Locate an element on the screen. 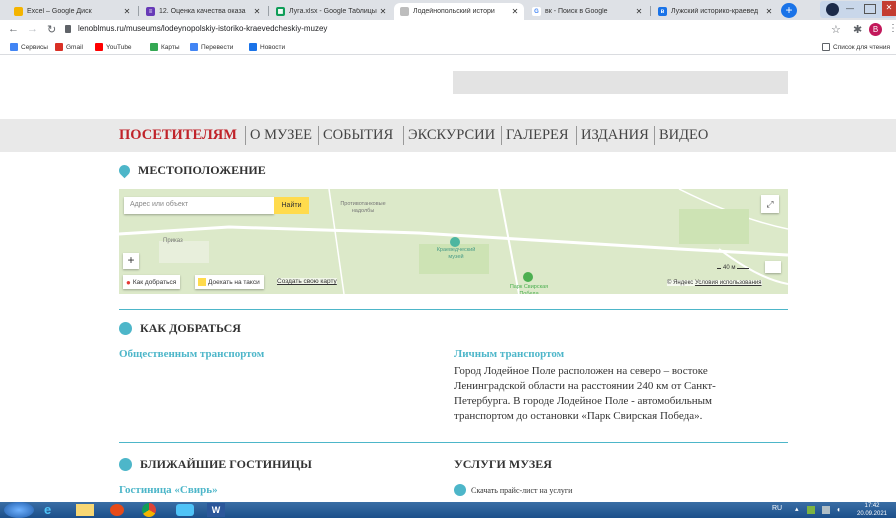  public-transport-link: Общественным транспортом is located at coordinates (191, 354).